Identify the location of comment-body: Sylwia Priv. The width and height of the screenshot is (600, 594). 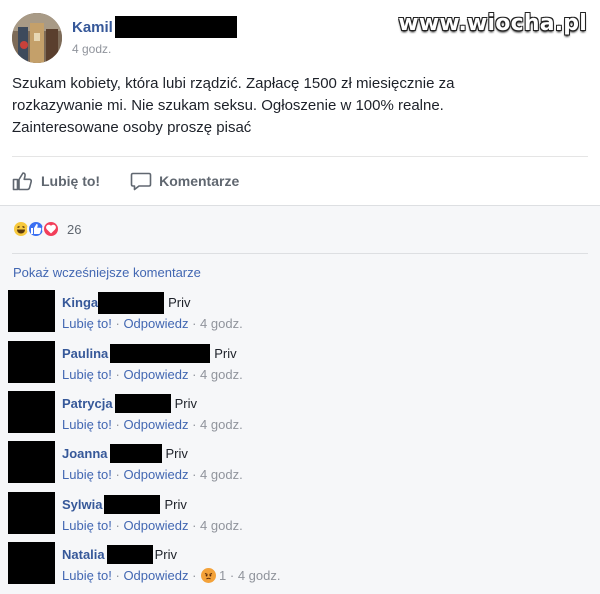
(124, 504).